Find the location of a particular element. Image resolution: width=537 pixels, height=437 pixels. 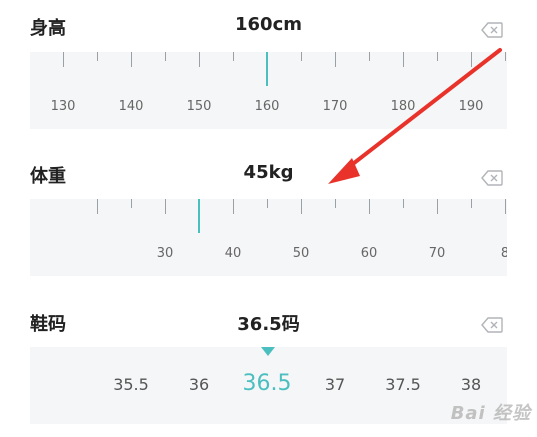

height-tick-label: 150 is located at coordinates (199, 106).